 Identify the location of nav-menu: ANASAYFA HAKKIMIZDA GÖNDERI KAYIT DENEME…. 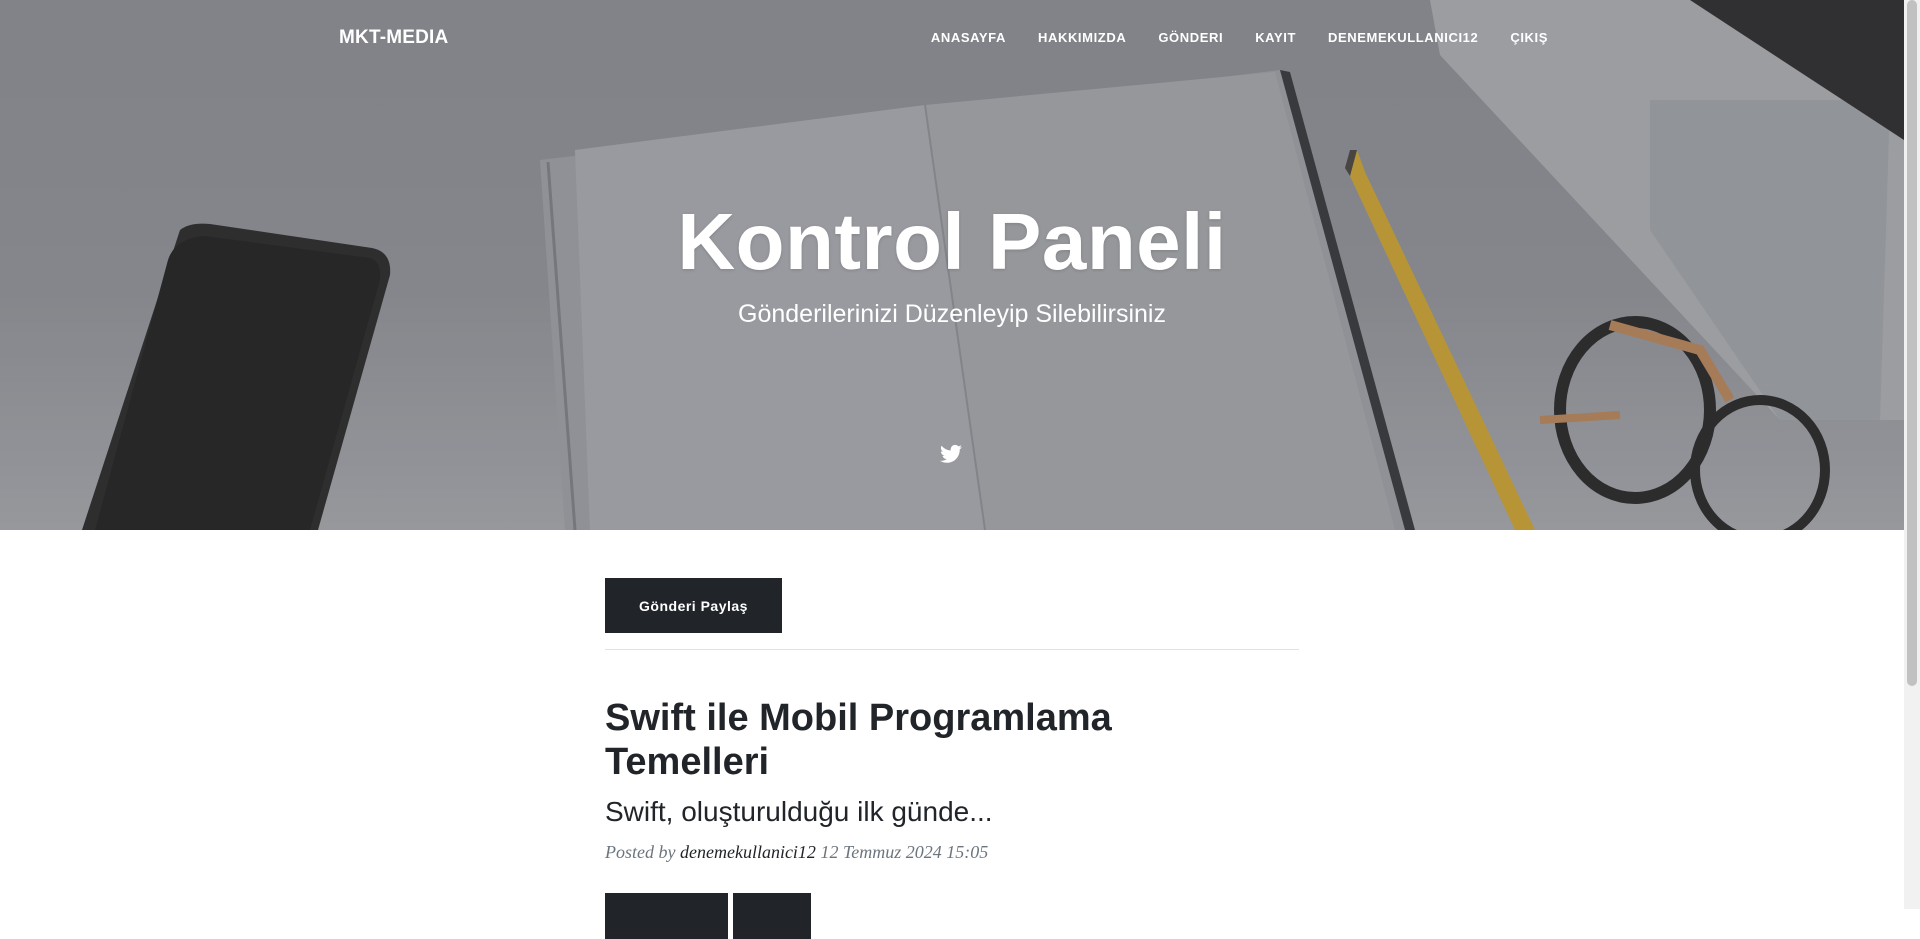
(1231, 37).